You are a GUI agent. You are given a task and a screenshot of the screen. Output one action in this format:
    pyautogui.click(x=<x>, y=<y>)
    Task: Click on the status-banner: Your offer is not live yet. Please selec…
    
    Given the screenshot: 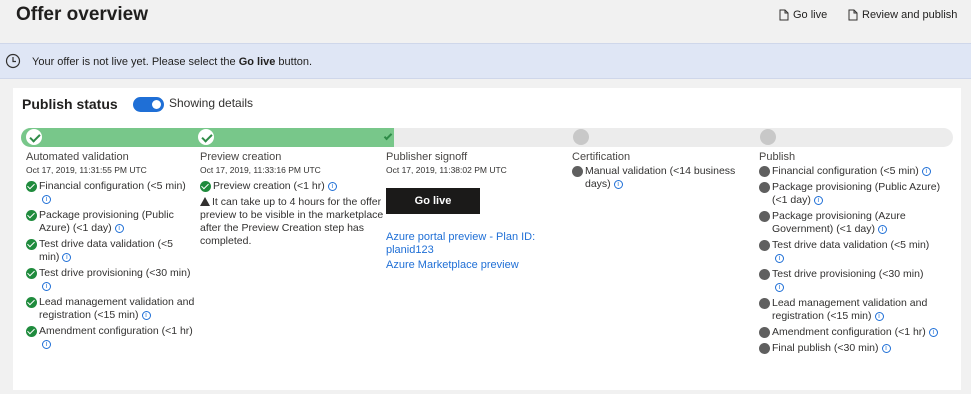 What is the action you would take?
    pyautogui.click(x=485, y=61)
    